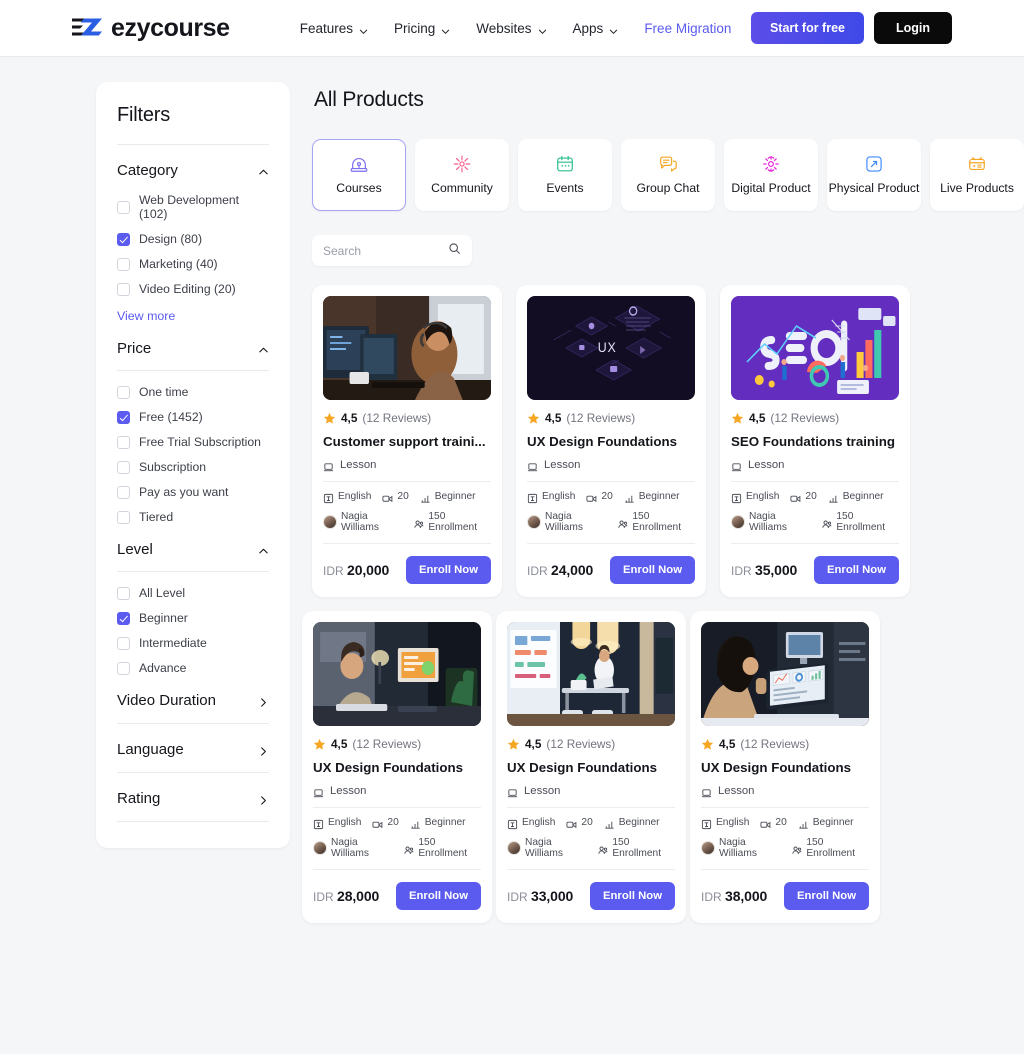 This screenshot has height=1054, width=1024. I want to click on filter-option-free-trial-subscription: Free Trial Subscription, so click(193, 442).